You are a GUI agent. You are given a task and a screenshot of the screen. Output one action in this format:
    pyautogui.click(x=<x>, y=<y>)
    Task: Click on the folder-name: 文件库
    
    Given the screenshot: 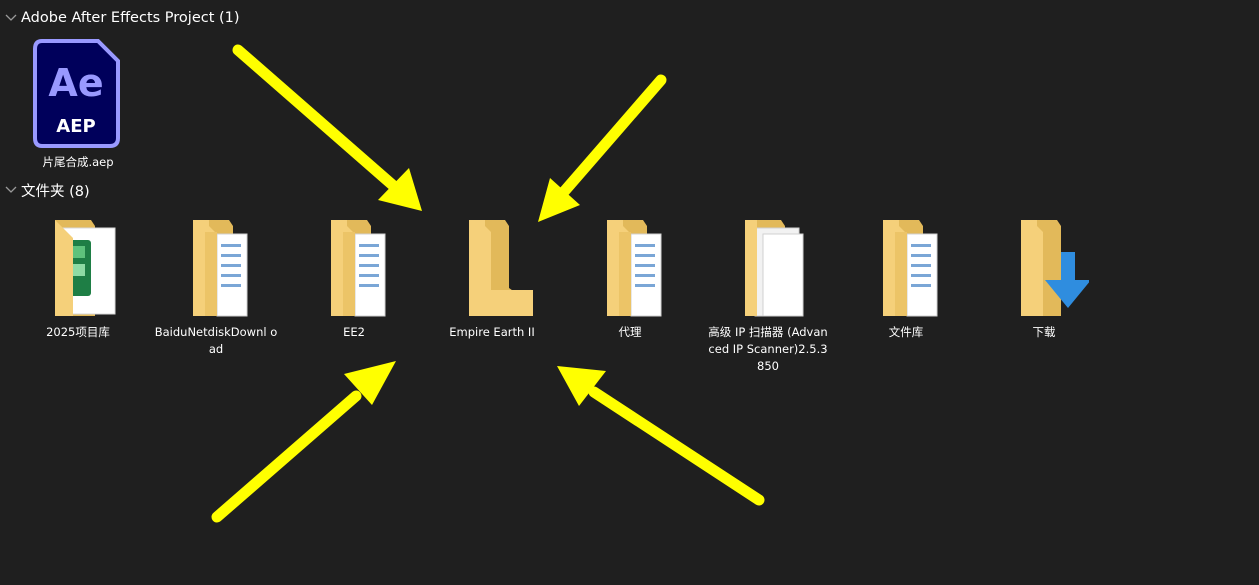 What is the action you would take?
    pyautogui.click(x=906, y=332)
    